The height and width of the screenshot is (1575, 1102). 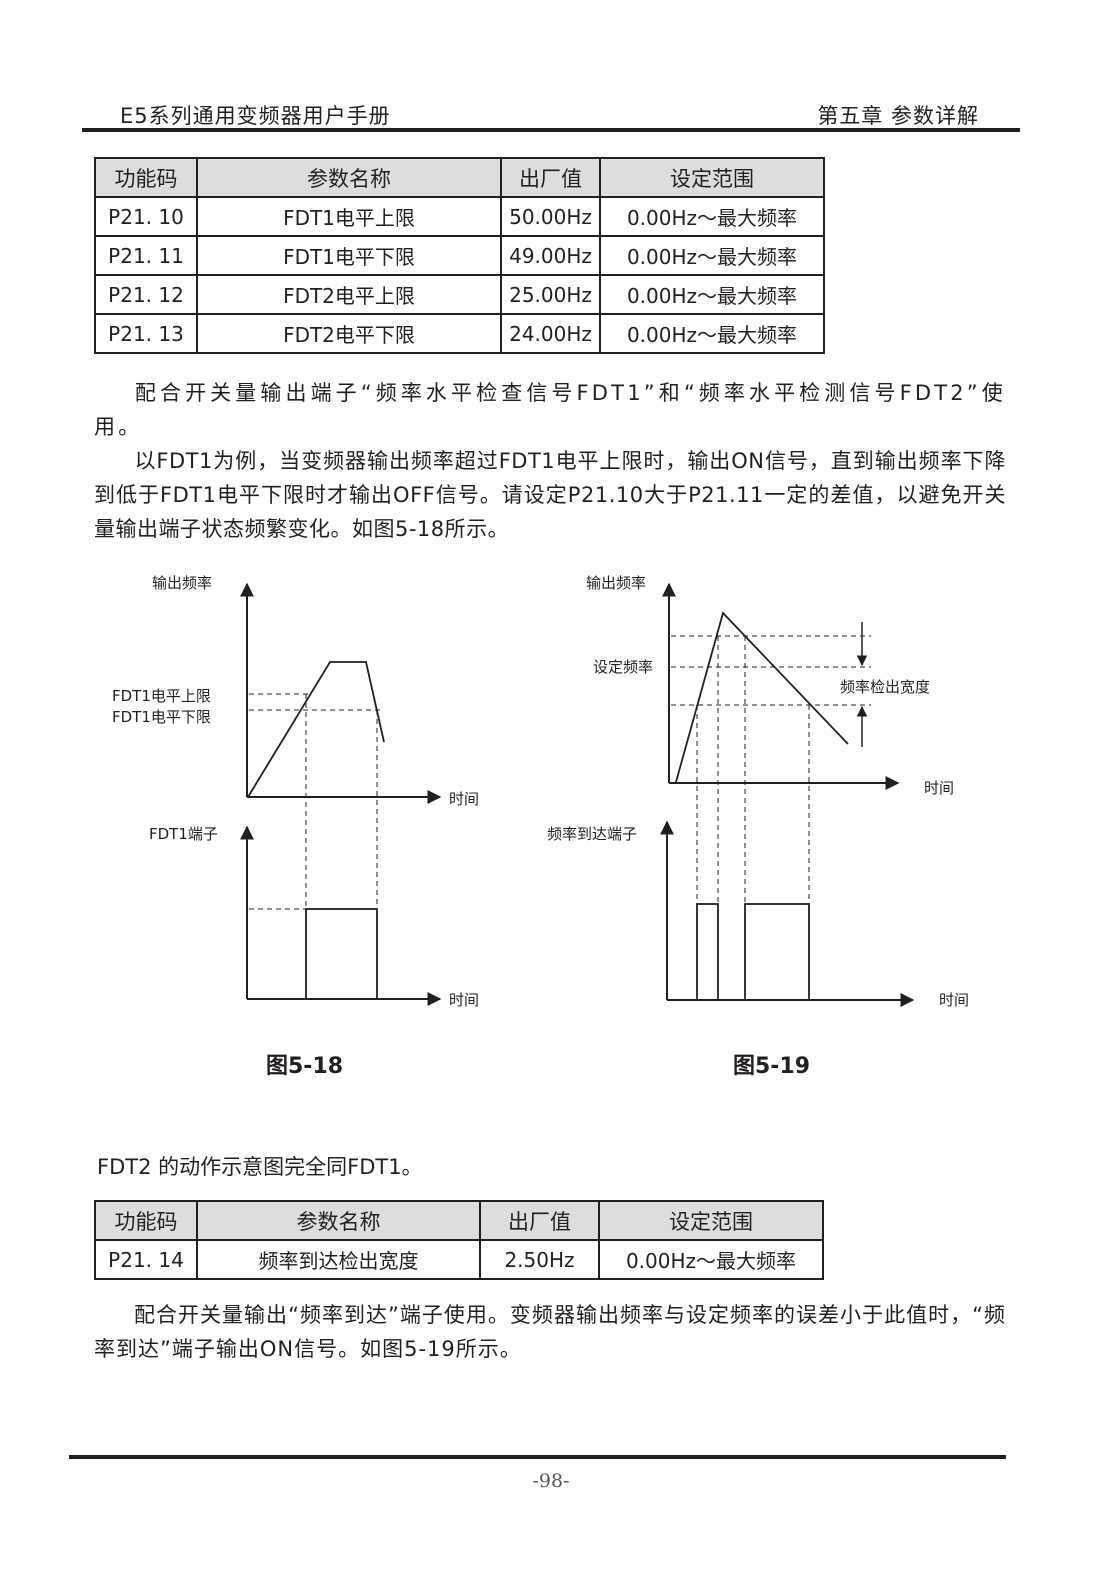 I want to click on table-row: P21. 14 频率到达检出宽度 2.50Hz 0.00Hz～最大频率, so click(x=459, y=1259).